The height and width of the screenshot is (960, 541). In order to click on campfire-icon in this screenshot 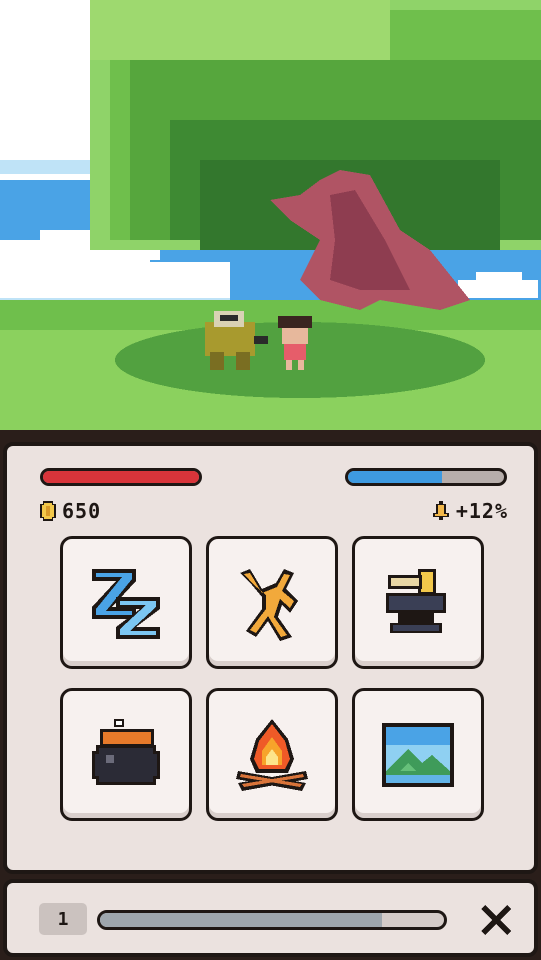, I will do `click(272, 754)`.